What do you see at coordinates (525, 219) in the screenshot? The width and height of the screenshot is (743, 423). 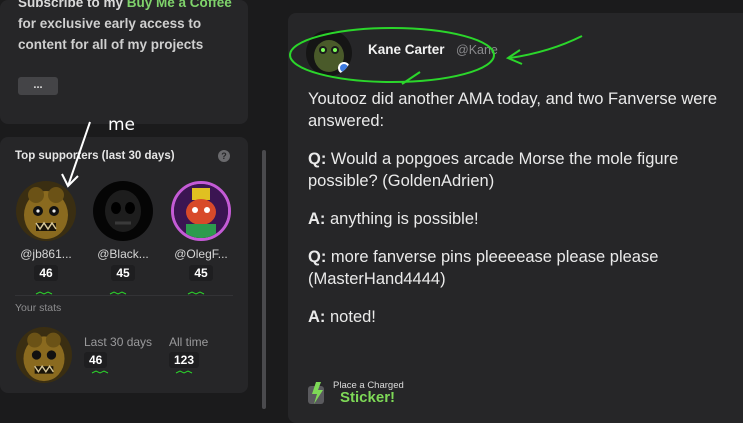 I see `qa-line: A: anything is possible!` at bounding box center [525, 219].